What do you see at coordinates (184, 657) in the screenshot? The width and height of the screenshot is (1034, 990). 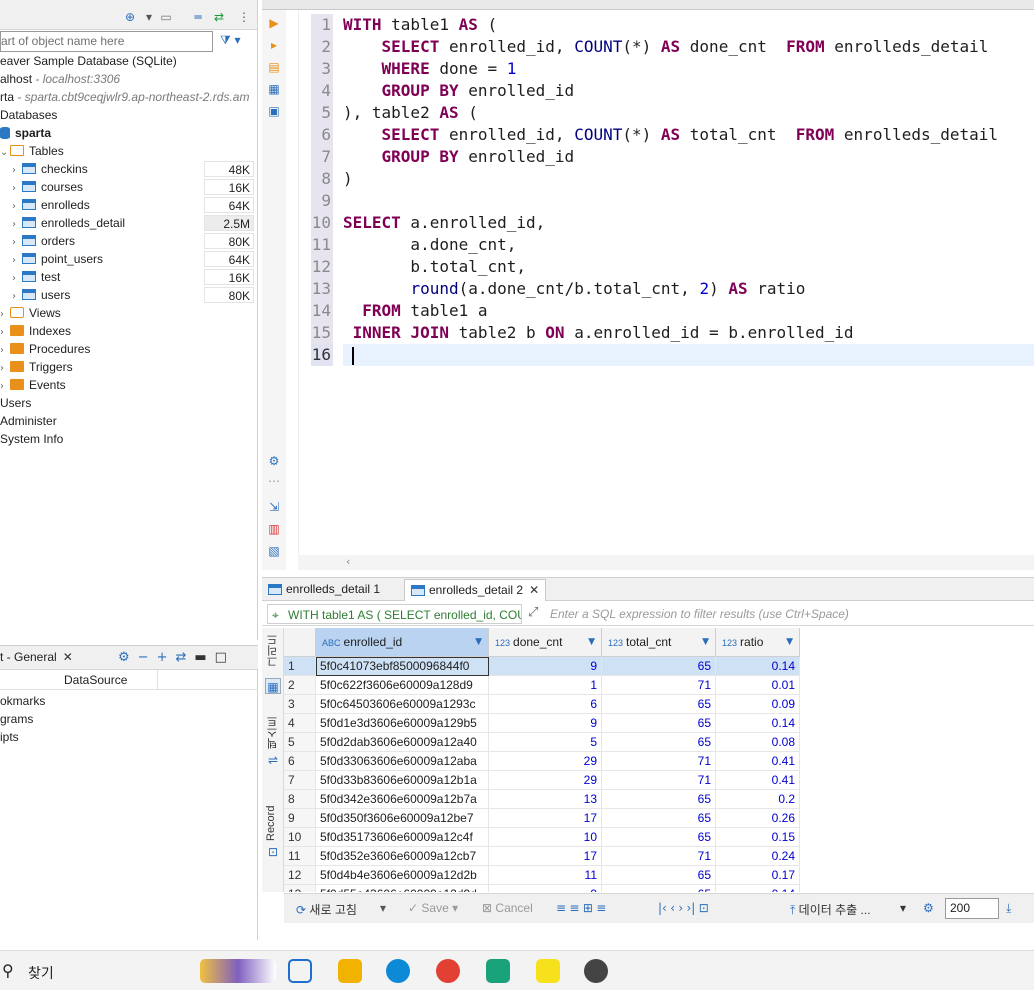 I see `link-icon: ⇄` at bounding box center [184, 657].